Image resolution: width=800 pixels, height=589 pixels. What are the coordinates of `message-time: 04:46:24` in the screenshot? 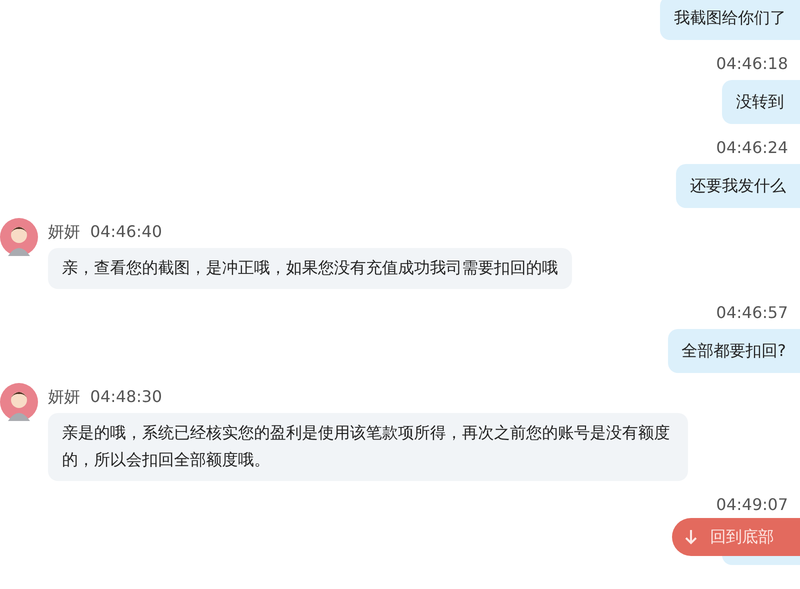 It's located at (752, 148).